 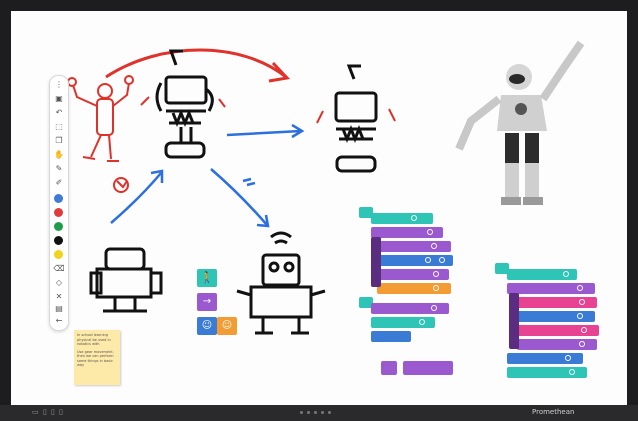 I want to click on pen-icon: ✎, so click(x=59, y=169).